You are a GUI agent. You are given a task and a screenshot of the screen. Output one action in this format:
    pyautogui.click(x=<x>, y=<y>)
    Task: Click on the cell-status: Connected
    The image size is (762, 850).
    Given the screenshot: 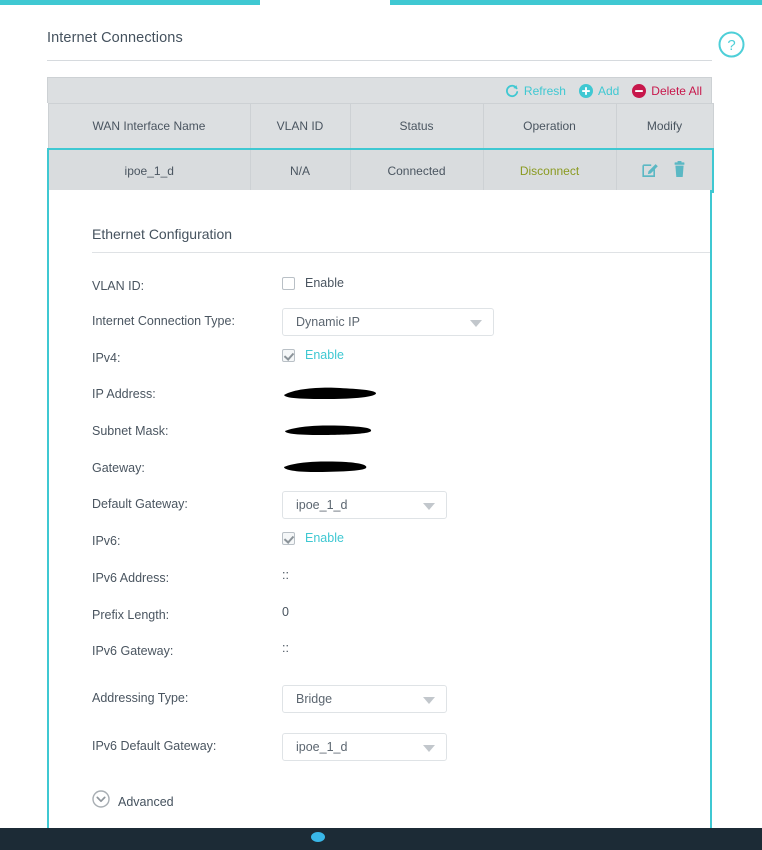 What is the action you would take?
    pyautogui.click(x=416, y=170)
    